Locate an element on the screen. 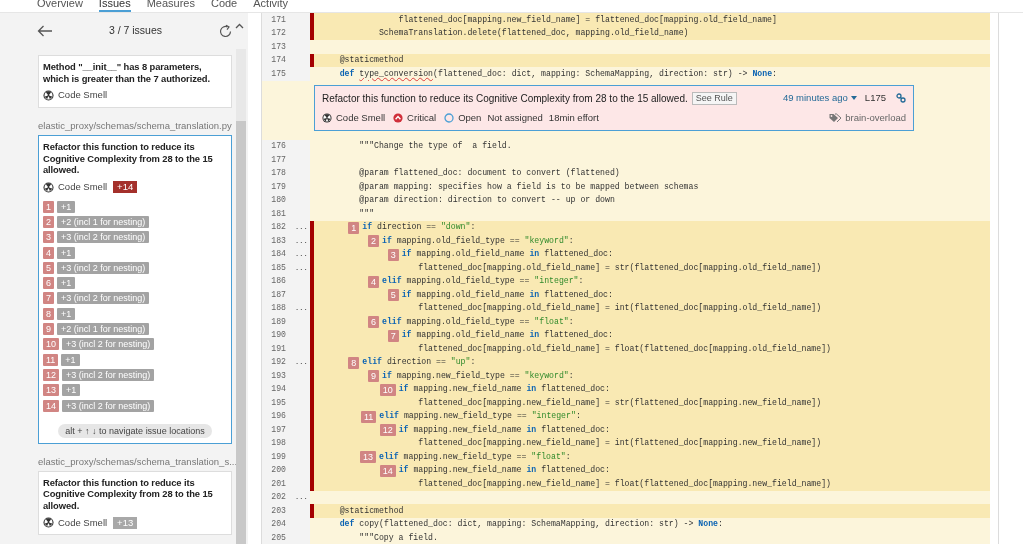 The image size is (1023, 544). issue-counter: 3 / 7 issues is located at coordinates (135, 31).